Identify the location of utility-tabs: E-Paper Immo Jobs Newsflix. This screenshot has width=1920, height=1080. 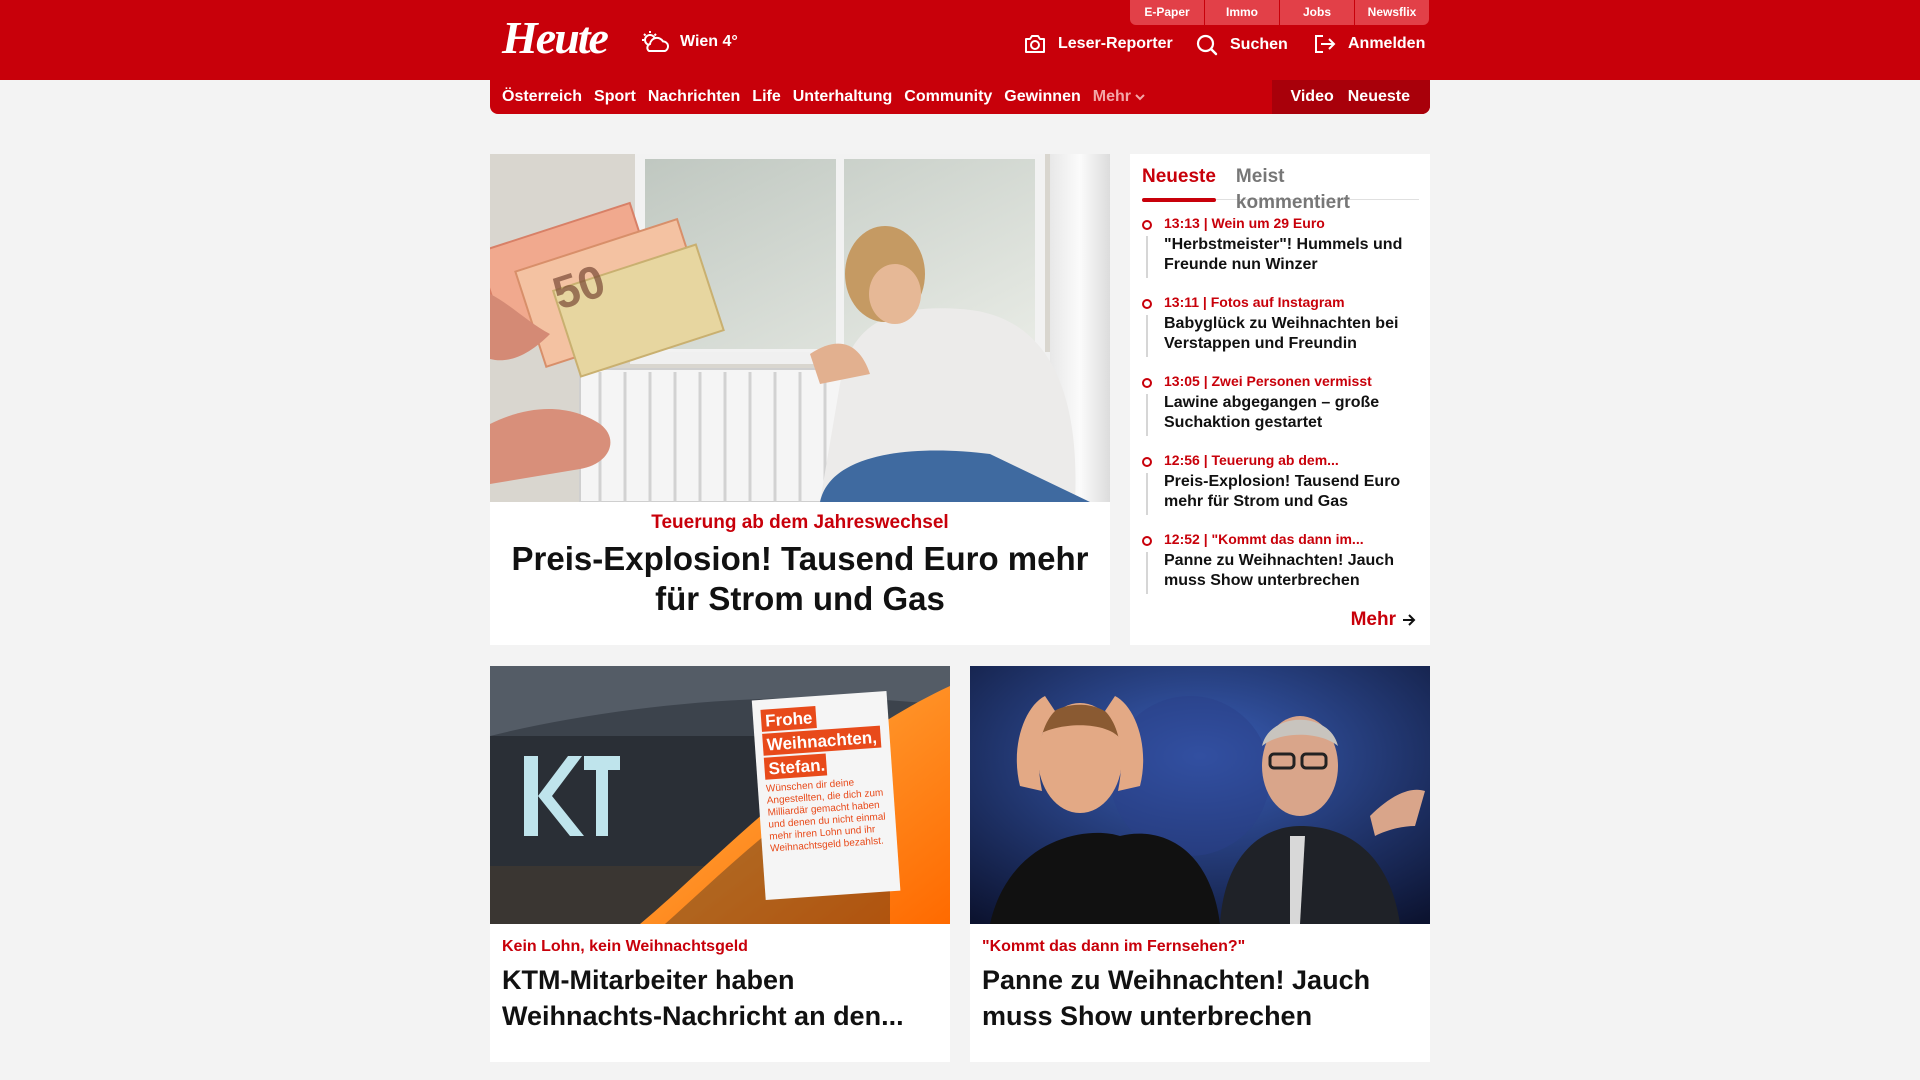
(1279, 12).